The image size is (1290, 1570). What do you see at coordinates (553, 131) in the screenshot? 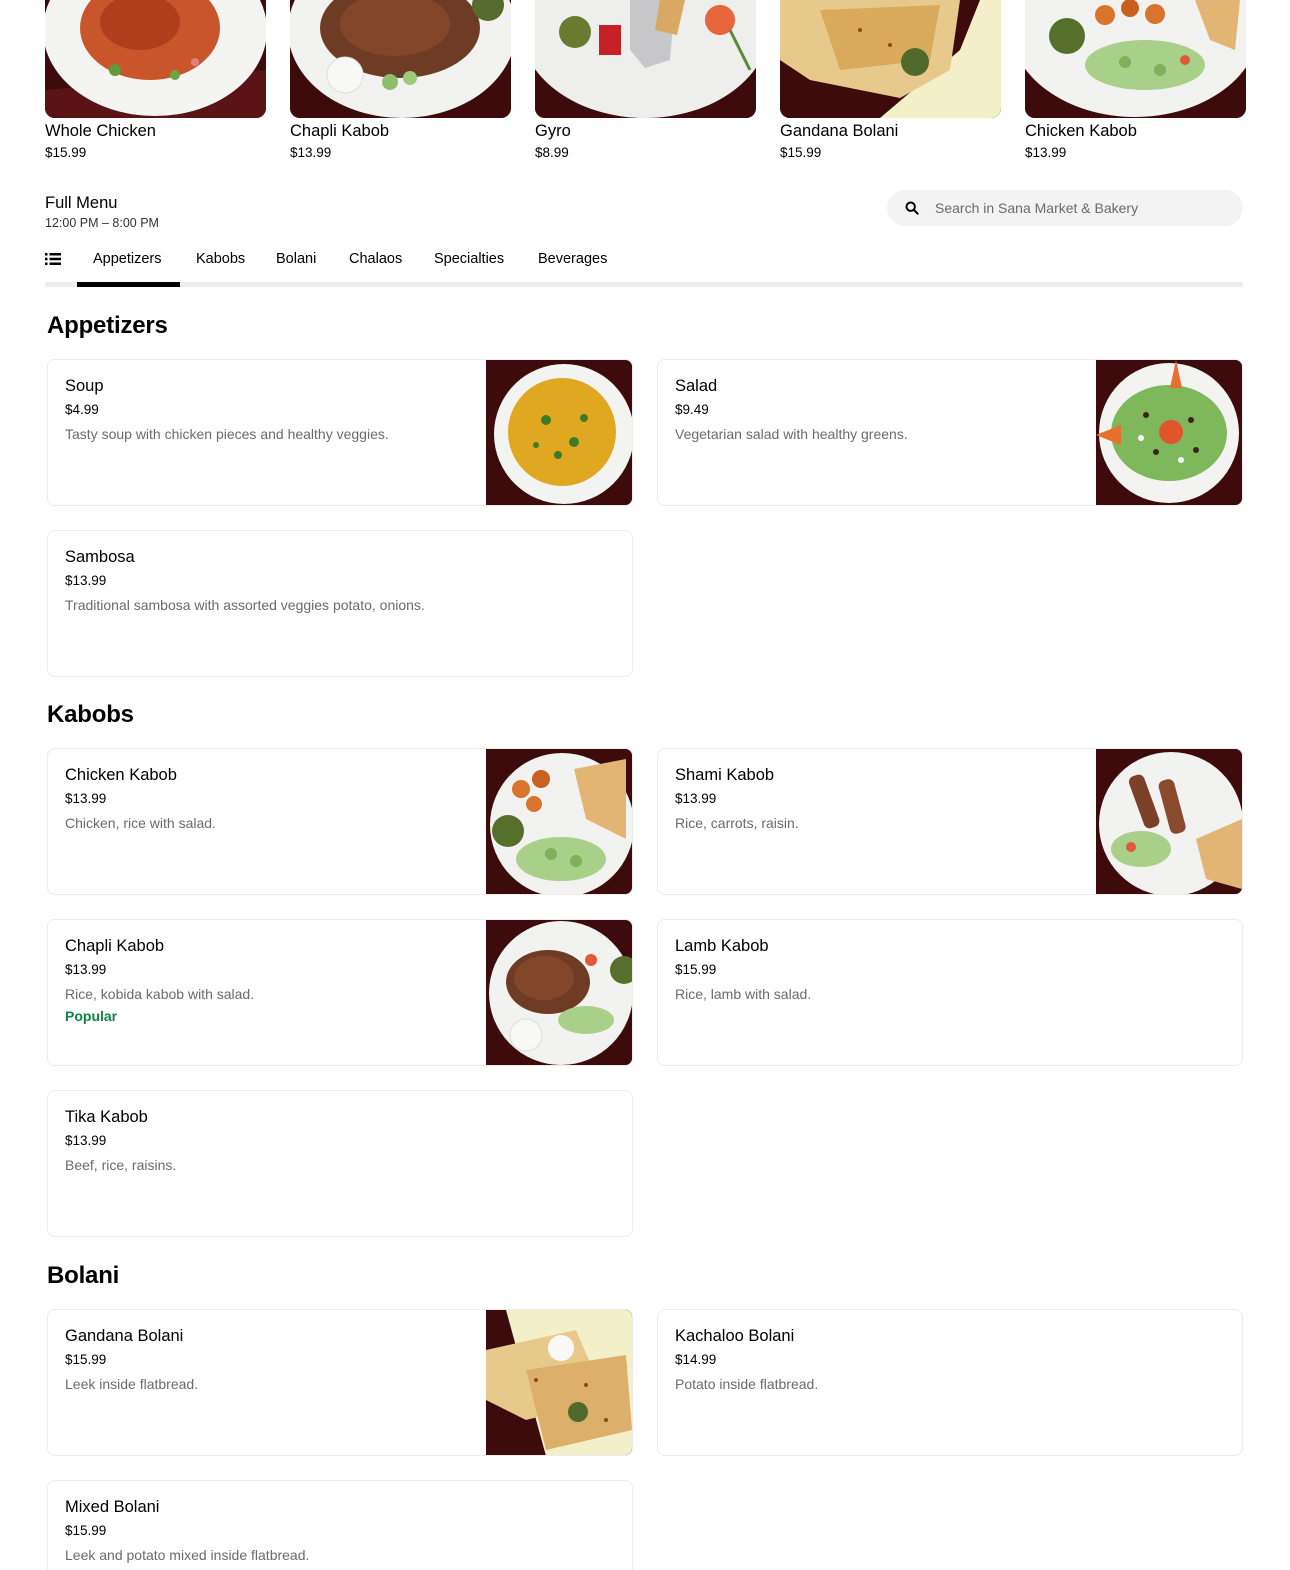
I see `featured-item-name: Gyro` at bounding box center [553, 131].